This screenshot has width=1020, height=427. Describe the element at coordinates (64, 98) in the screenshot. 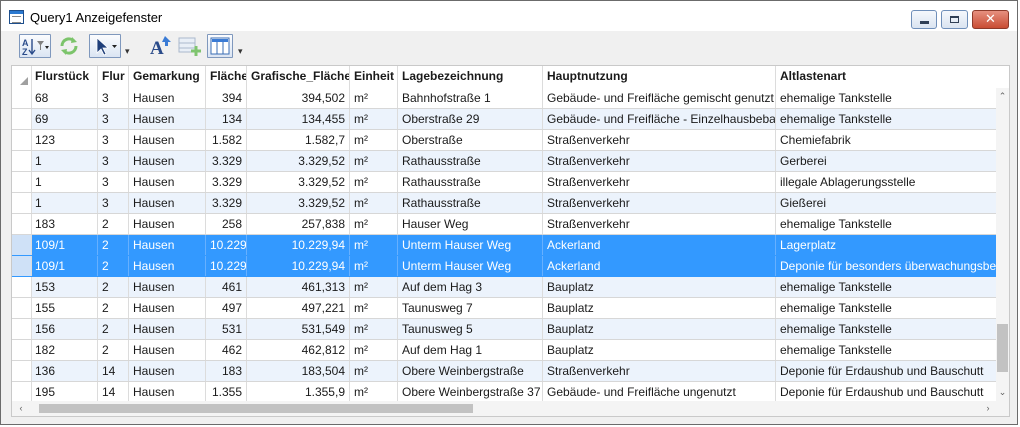

I see `cell-flurstueck: 68` at that location.